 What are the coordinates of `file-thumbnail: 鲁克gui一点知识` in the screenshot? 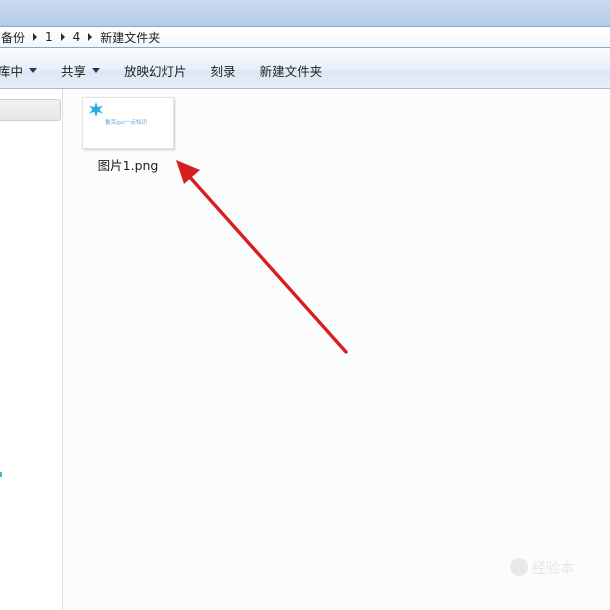 It's located at (128, 123).